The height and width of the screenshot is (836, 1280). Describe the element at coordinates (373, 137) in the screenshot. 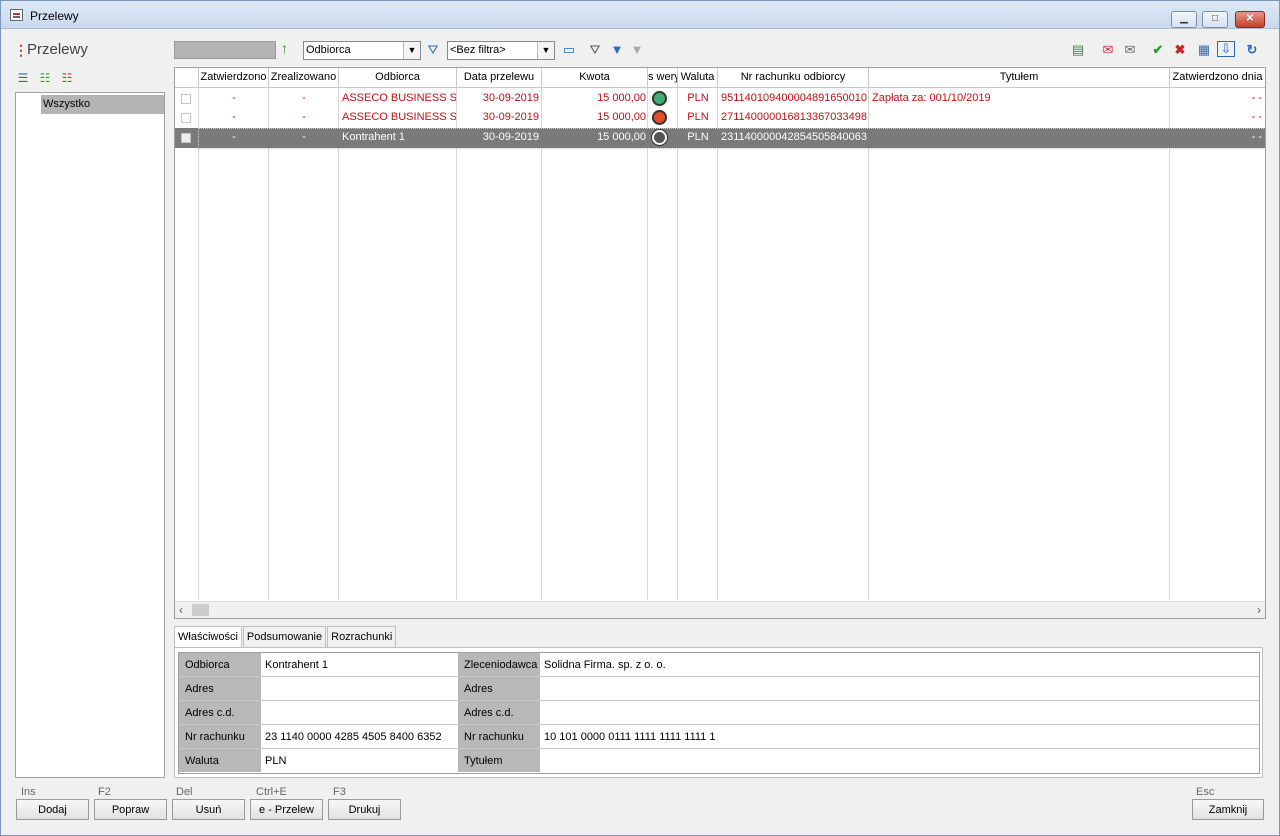

I see `recipient-cell: Kontrahent 1` at that location.